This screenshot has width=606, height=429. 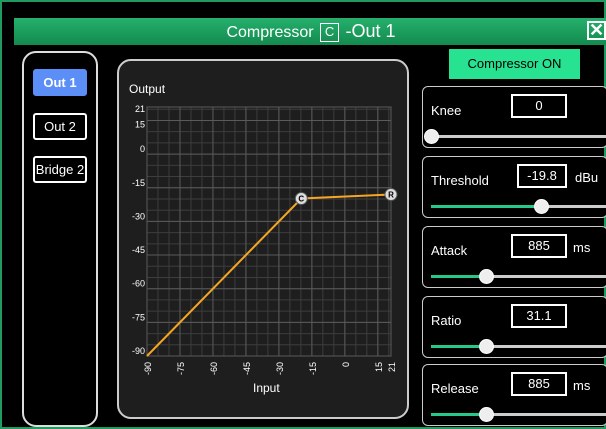 I want to click on knee-marker-label: C, so click(x=301, y=199).